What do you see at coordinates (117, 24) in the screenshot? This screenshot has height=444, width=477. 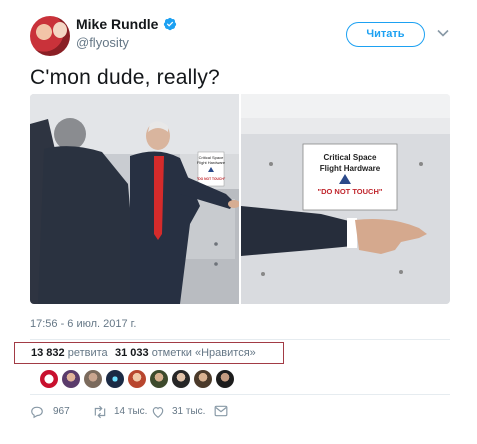 I see `user-name: Mike Rundle` at bounding box center [117, 24].